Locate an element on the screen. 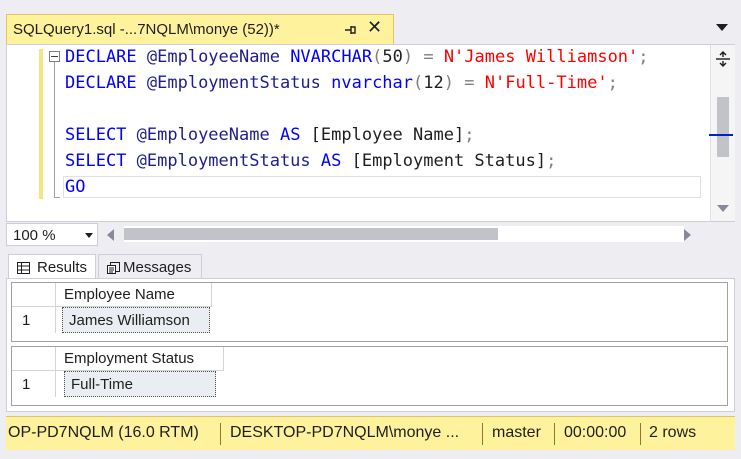 The height and width of the screenshot is (459, 741). code-token: NVARCHAR is located at coordinates (331, 57).